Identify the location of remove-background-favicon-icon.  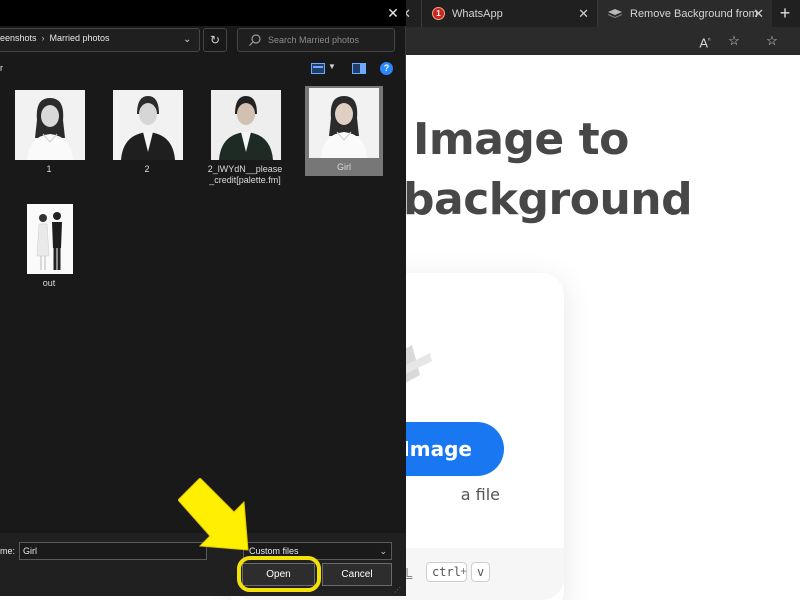
(615, 13).